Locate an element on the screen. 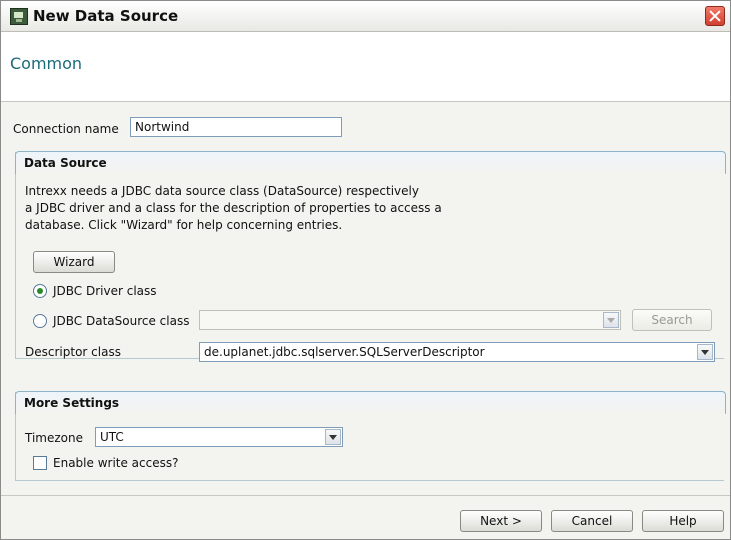  search-button: Search is located at coordinates (672, 320).